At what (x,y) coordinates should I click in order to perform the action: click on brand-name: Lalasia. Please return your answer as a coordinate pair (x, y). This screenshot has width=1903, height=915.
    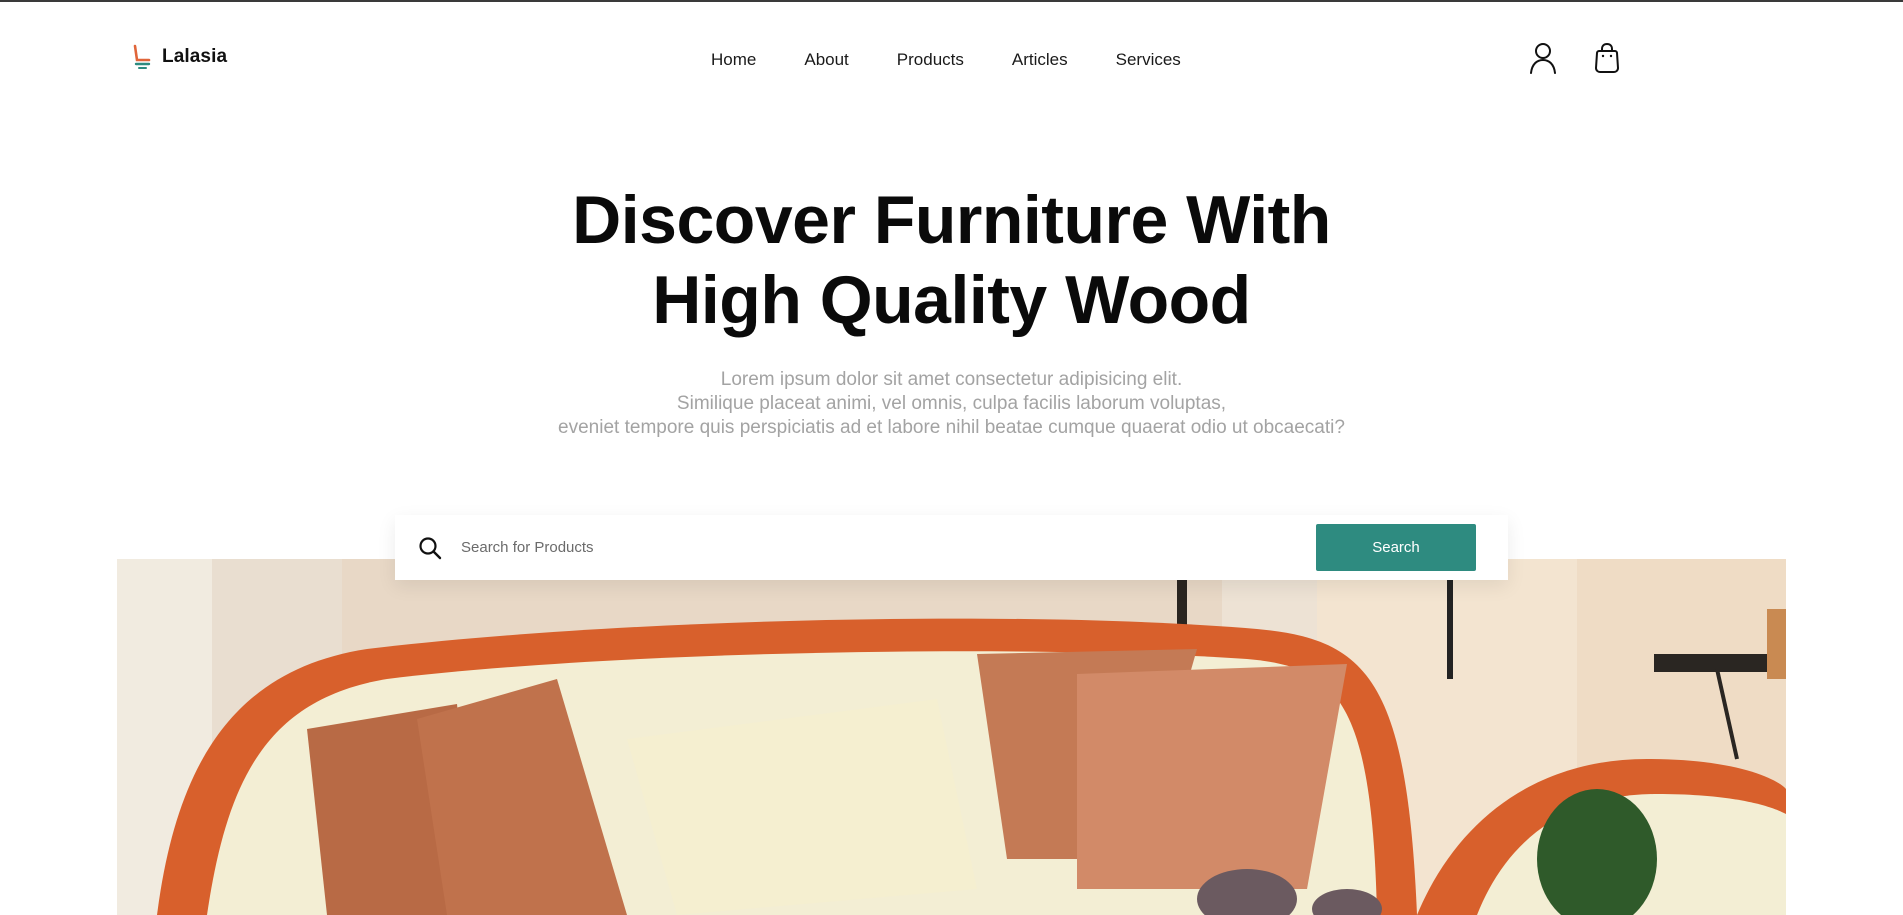
    Looking at the image, I should click on (195, 56).